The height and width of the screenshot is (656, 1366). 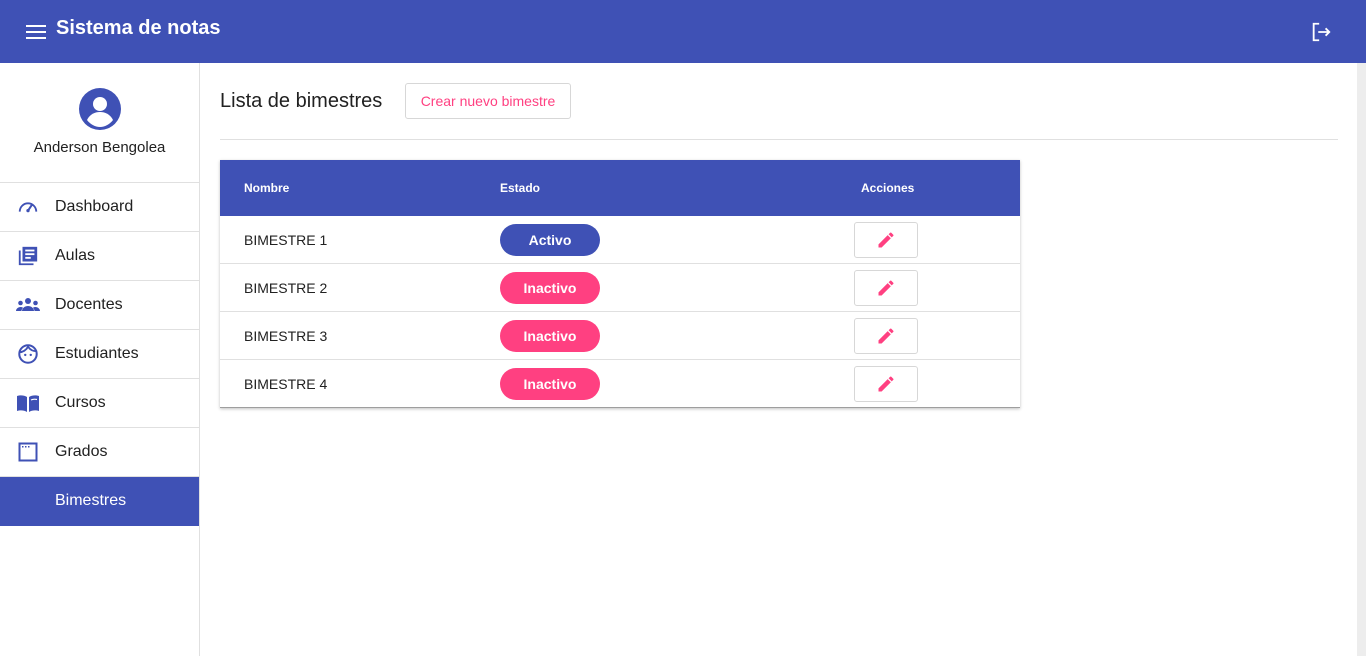 I want to click on logout-icon, so click(x=1321, y=32).